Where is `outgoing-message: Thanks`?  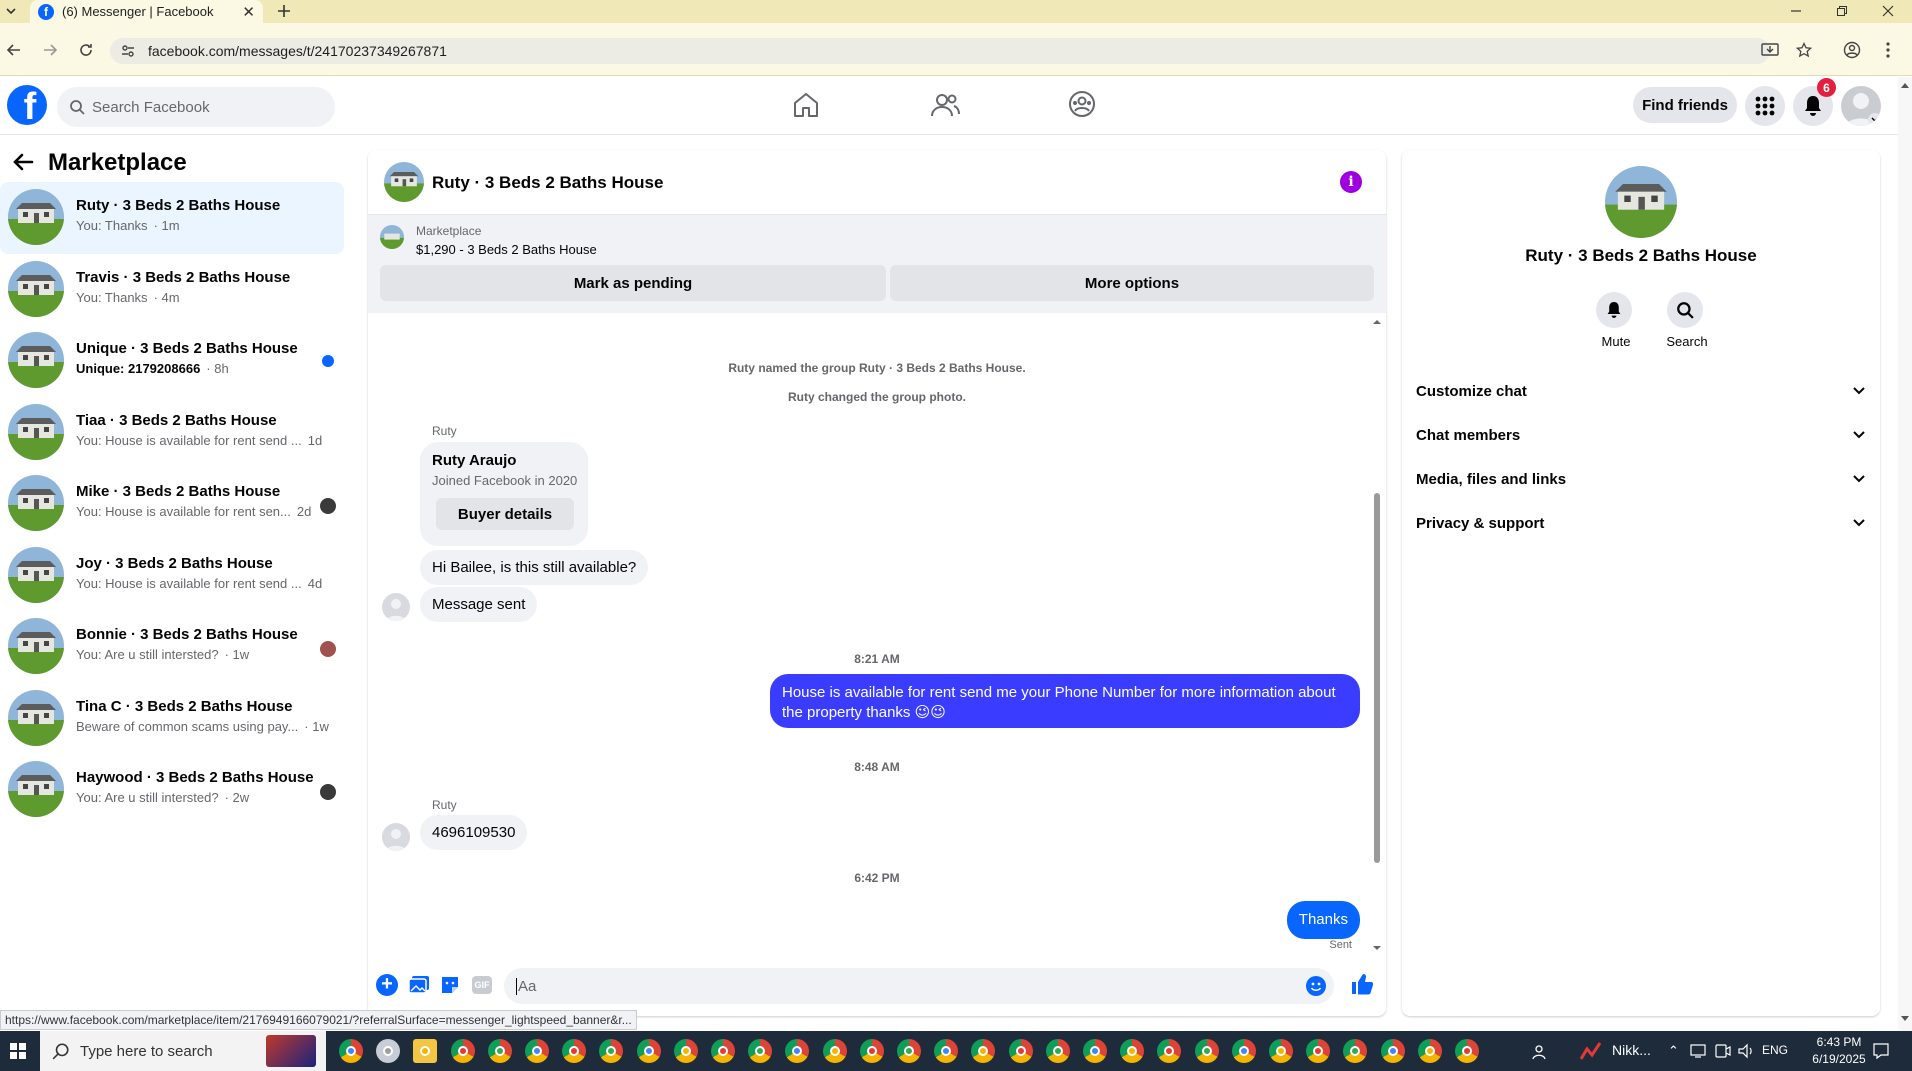
outgoing-message: Thanks is located at coordinates (1323, 920).